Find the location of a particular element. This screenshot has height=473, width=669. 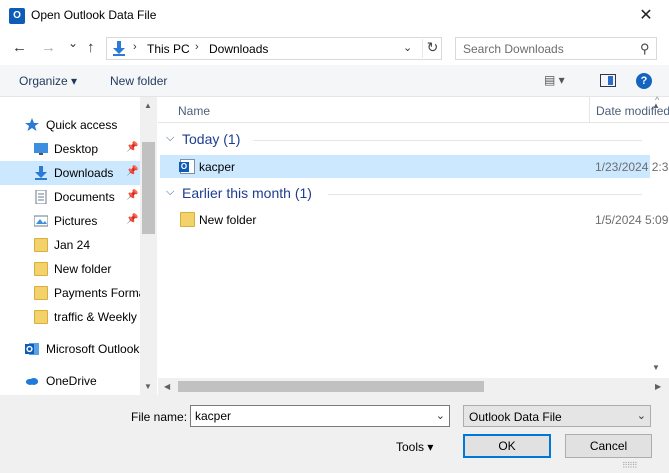

nav-scroll-thumb is located at coordinates (148, 188).